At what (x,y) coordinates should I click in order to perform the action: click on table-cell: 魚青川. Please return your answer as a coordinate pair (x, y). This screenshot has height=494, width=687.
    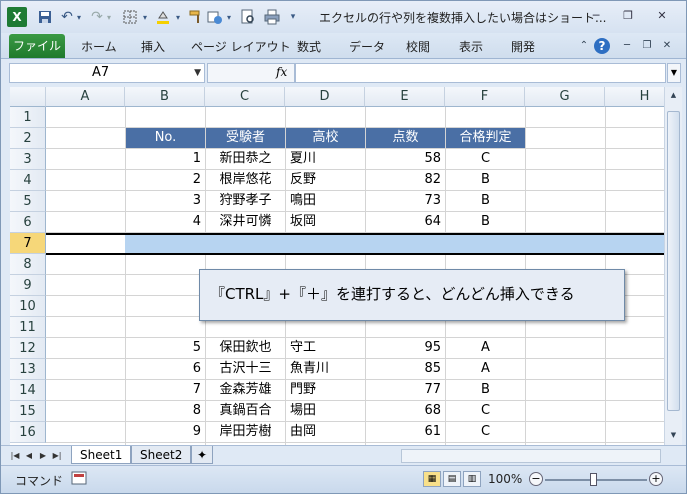
    Looking at the image, I should click on (325, 369).